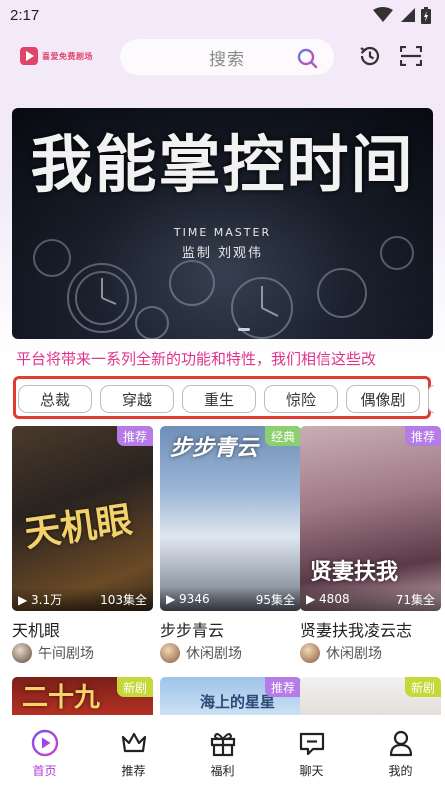 Image resolution: width=445 pixels, height=791 pixels. What do you see at coordinates (123, 599) in the screenshot?
I see `episode-count: 103集全` at bounding box center [123, 599].